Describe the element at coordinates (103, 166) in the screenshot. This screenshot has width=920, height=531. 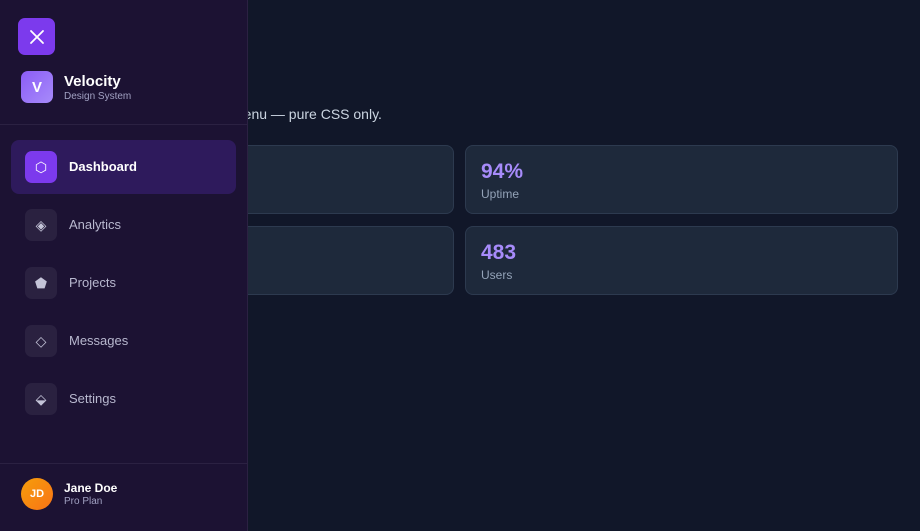
I see `nav-label: Dashboard` at that location.